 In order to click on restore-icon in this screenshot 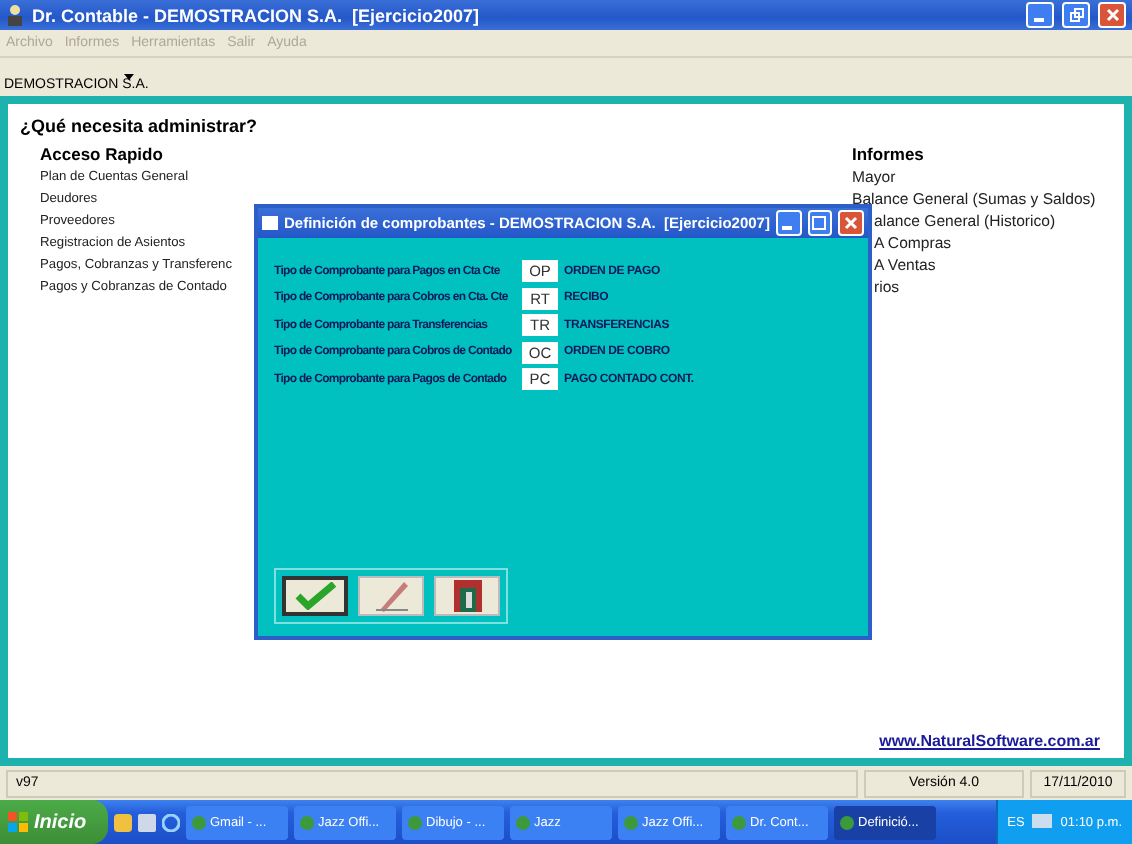, I will do `click(1076, 15)`.